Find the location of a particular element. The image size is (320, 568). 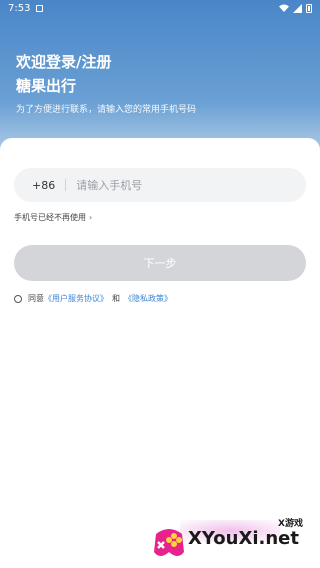

battery-icon is located at coordinates (309, 8).